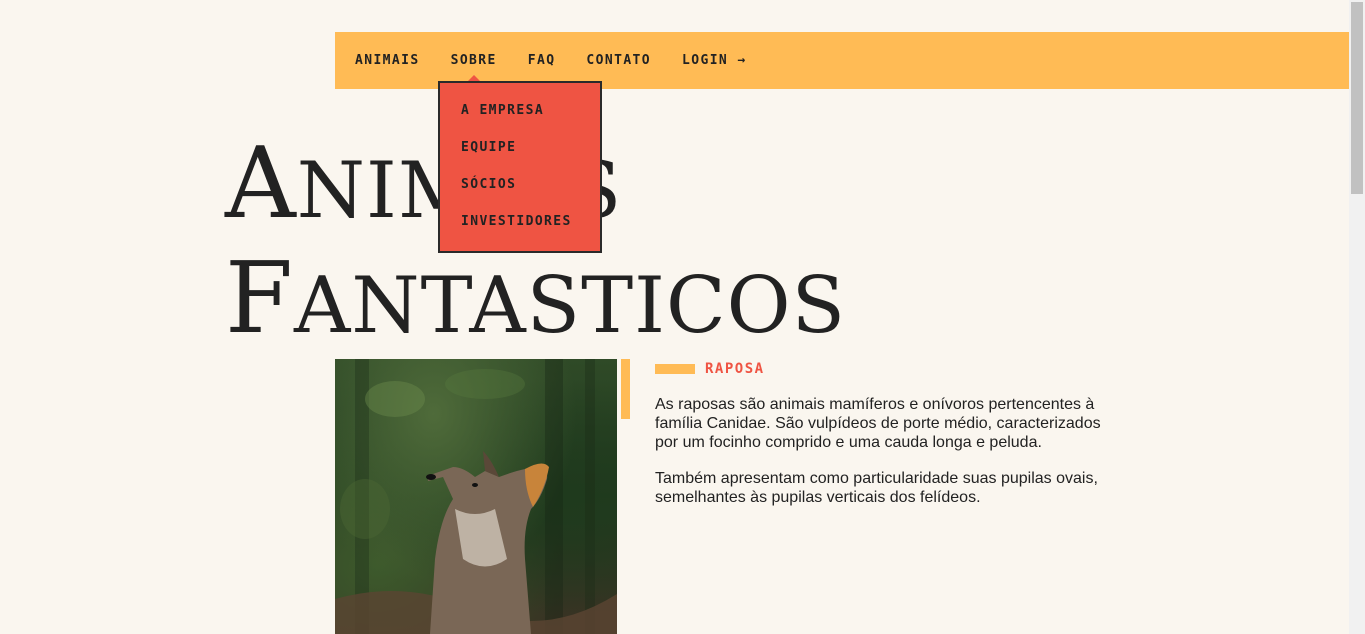 This screenshot has height=634, width=1365. I want to click on nav-item-label: SOBRE, so click(473, 60).